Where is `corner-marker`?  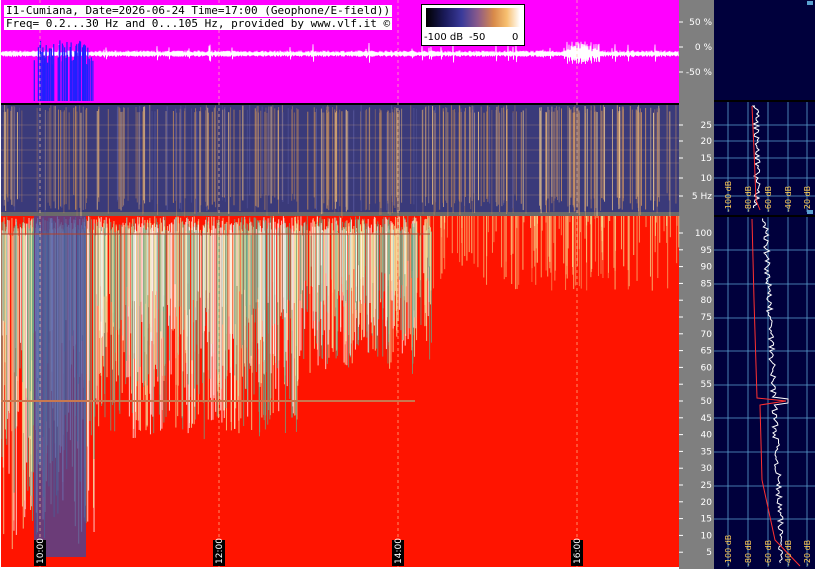 corner-marker is located at coordinates (810, 212).